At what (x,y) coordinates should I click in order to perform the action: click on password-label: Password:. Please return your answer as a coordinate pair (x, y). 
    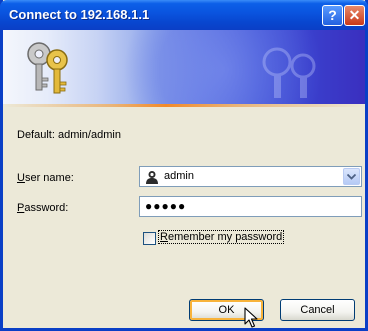
    Looking at the image, I should click on (42, 208).